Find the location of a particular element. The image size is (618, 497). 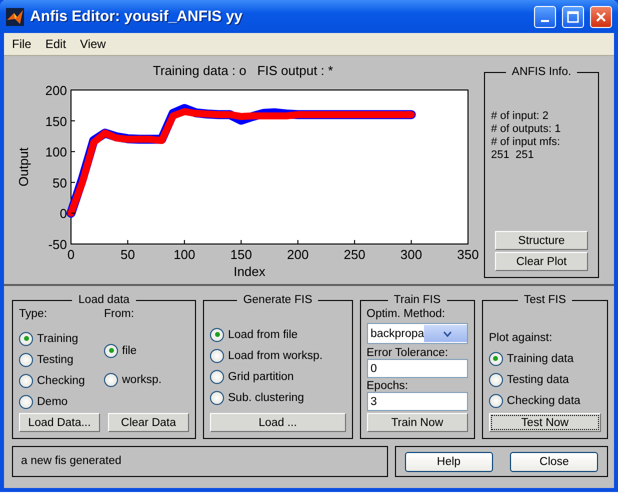

radio-label: Testing is located at coordinates (55, 360).